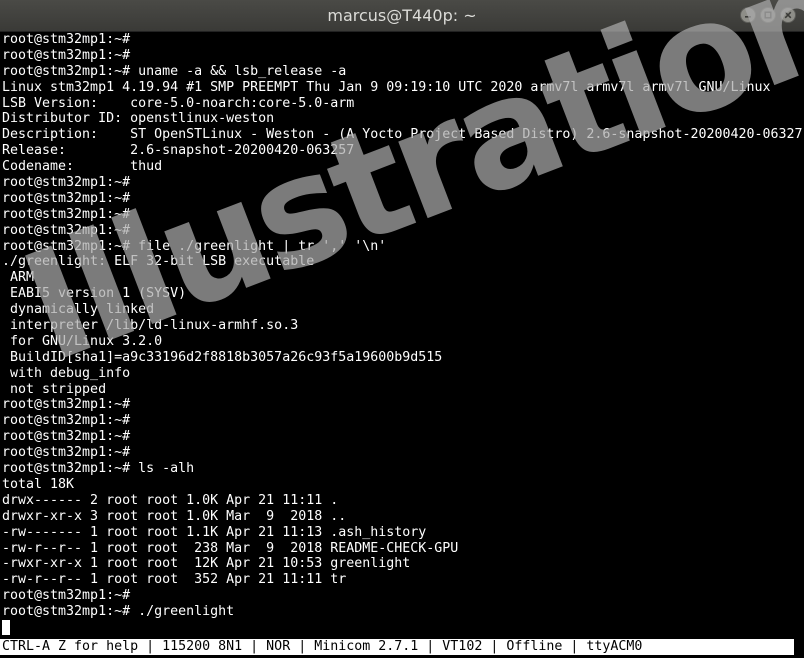 This screenshot has width=804, height=658. I want to click on terminal-line, so click(403, 627).